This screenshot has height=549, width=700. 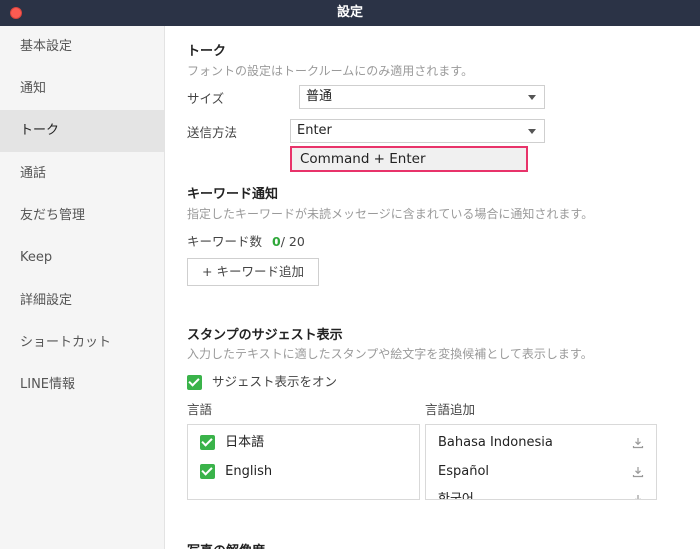 I want to click on font-size-label: サイズ, so click(x=206, y=98).